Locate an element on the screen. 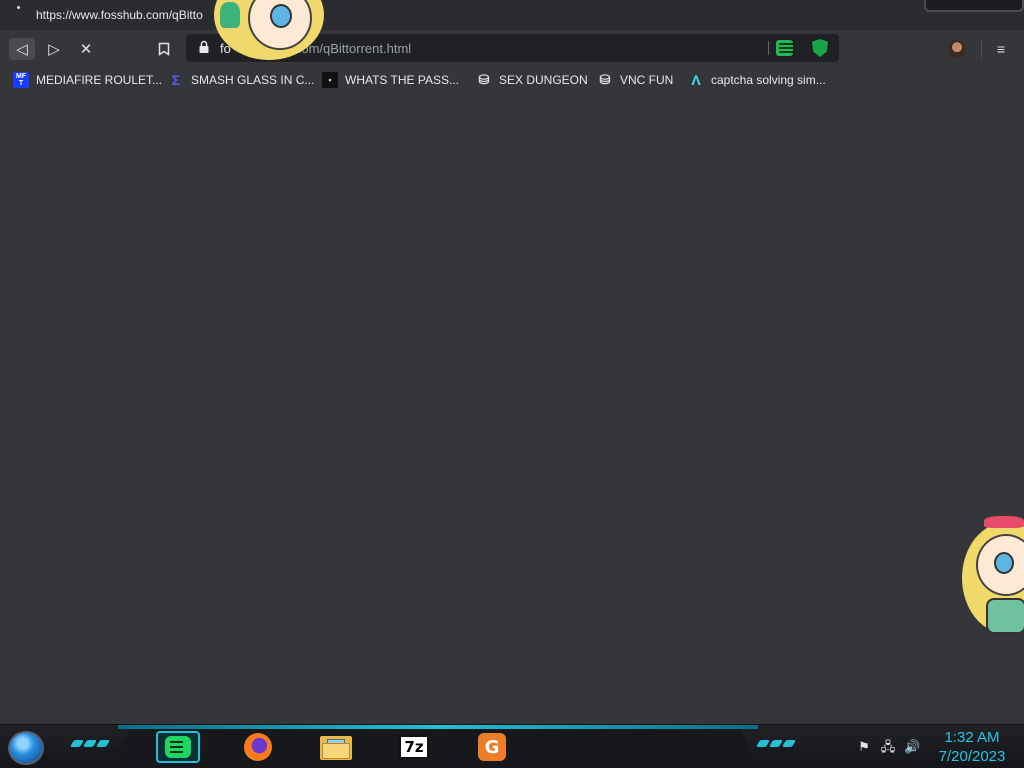 Image resolution: width=1024 pixels, height=768 pixels. folder-icon is located at coordinates (336, 747).